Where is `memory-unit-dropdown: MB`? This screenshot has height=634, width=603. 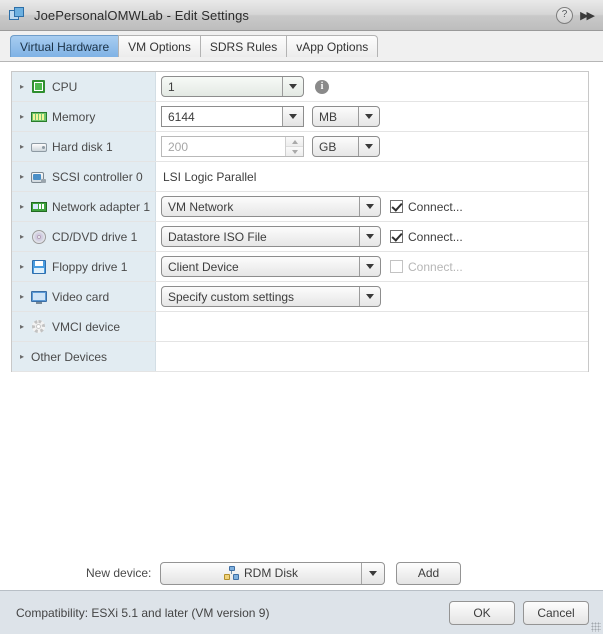 memory-unit-dropdown: MB is located at coordinates (346, 116).